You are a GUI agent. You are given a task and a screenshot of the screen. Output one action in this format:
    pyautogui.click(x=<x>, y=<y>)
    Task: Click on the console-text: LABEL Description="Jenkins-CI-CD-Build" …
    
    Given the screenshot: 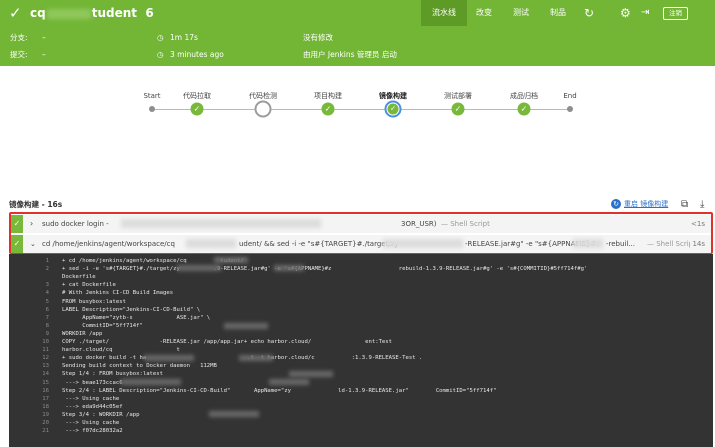 What is the action you would take?
    pyautogui.click(x=131, y=309)
    